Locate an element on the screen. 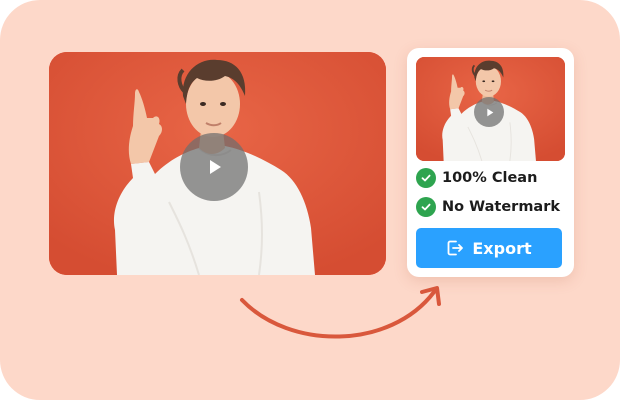 The height and width of the screenshot is (400, 620). feature-label: 100% Clean is located at coordinates (490, 178).